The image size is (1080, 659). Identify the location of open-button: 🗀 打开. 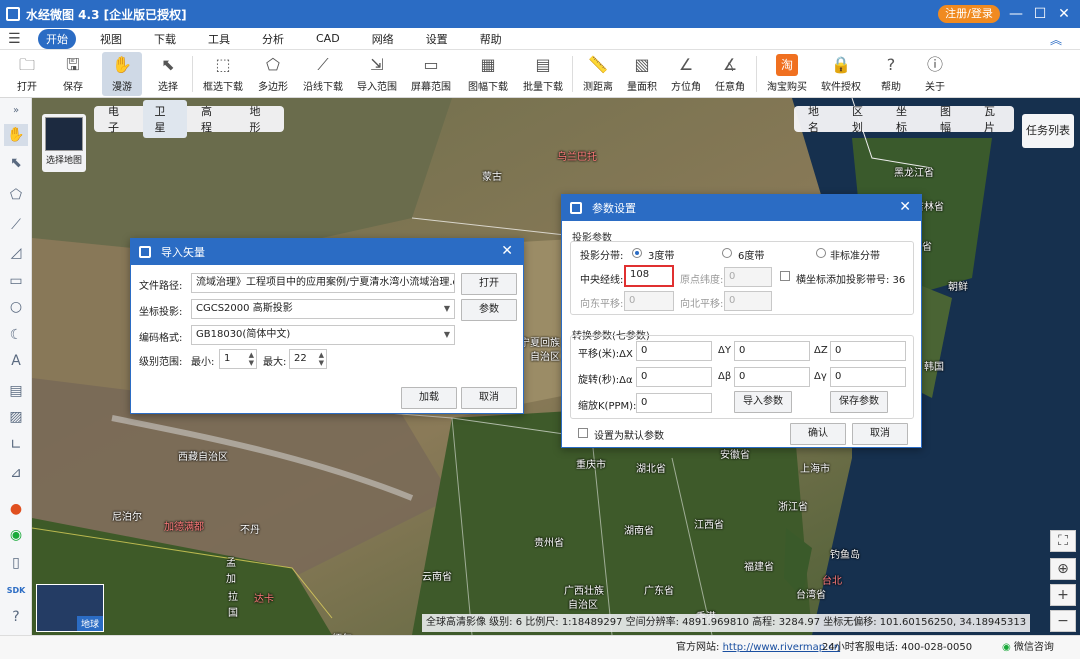
(27, 74).